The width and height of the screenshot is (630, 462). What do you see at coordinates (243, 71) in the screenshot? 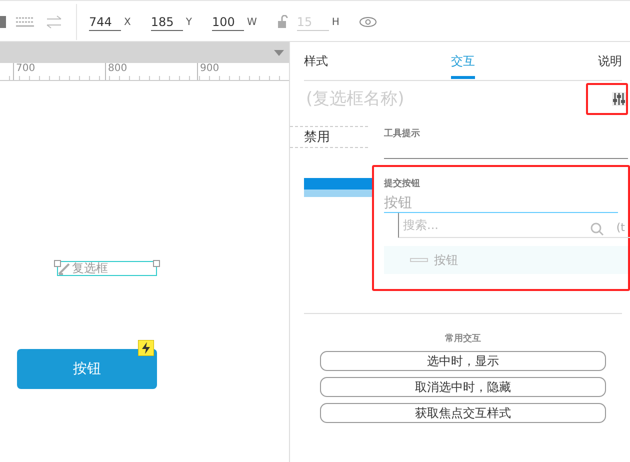
I see `ruler-label: 900` at bounding box center [243, 71].